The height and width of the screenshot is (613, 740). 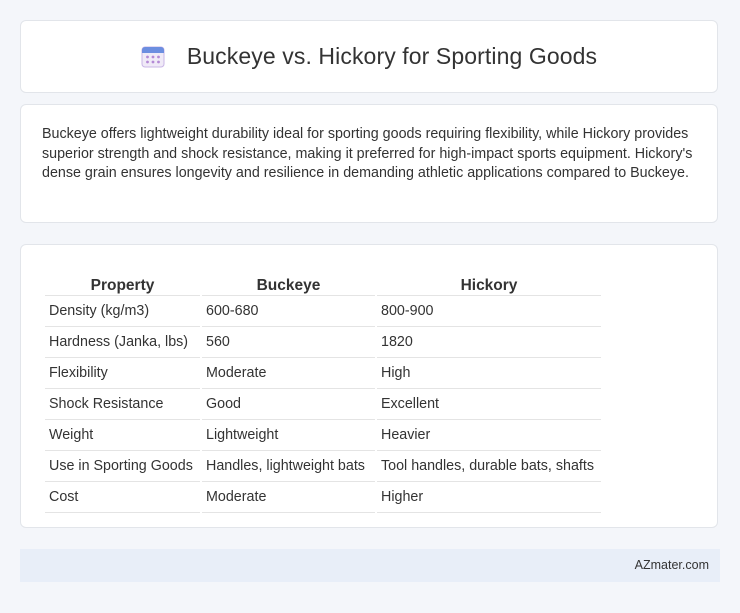 What do you see at coordinates (288, 311) in the screenshot?
I see `buckeye-cell: 600-680` at bounding box center [288, 311].